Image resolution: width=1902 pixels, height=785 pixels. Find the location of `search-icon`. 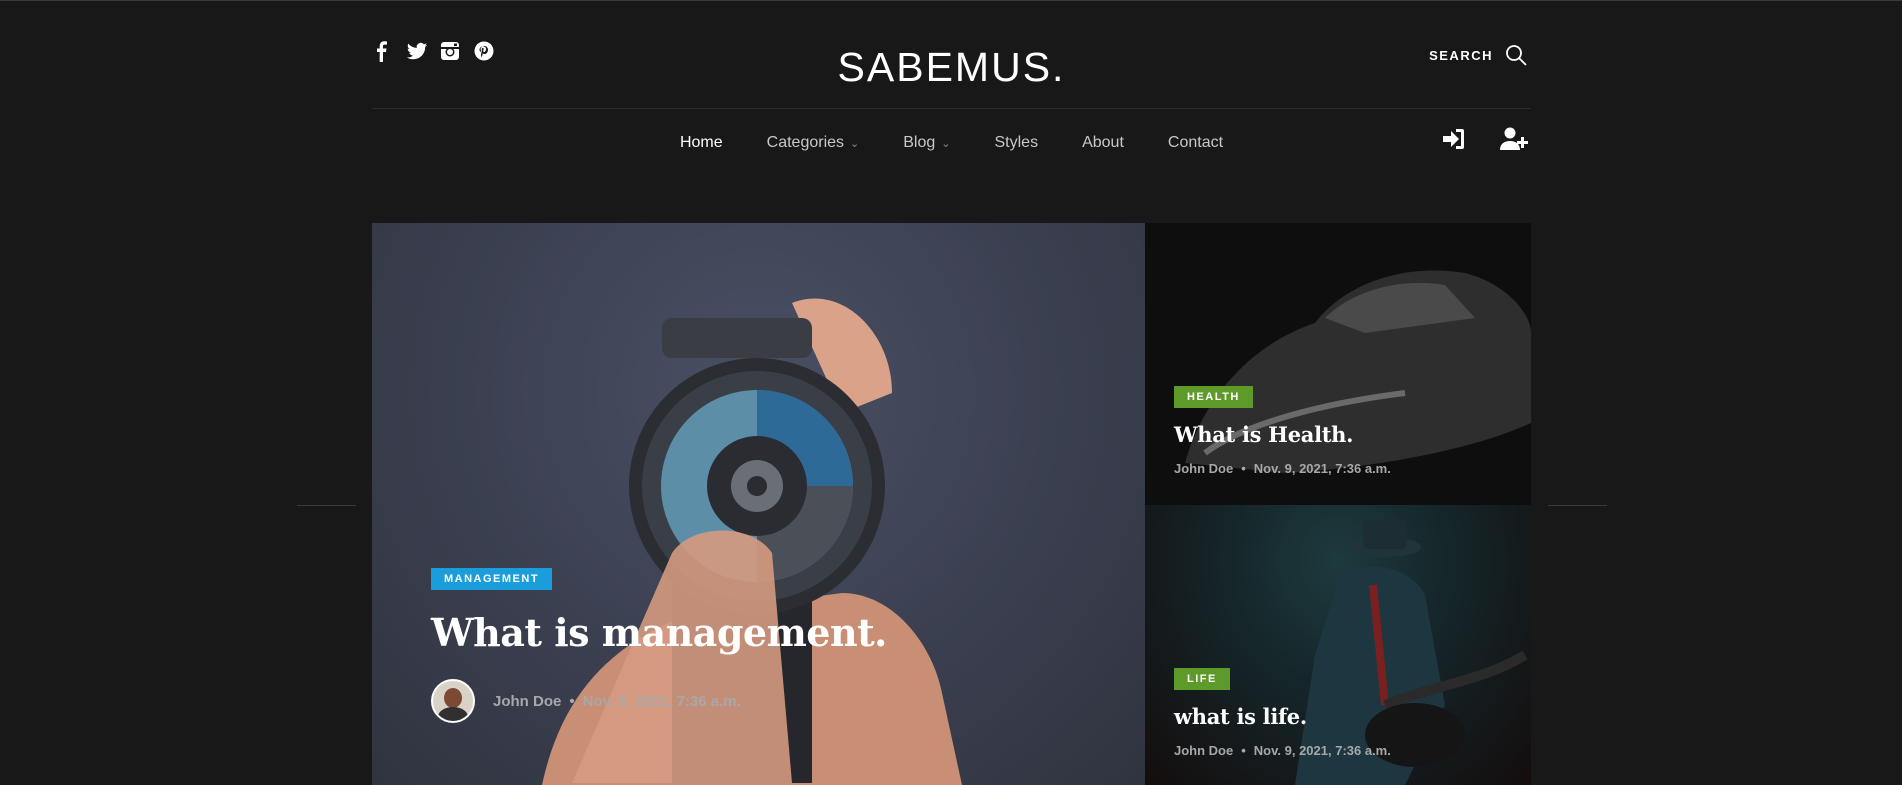

search-icon is located at coordinates (1516, 55).